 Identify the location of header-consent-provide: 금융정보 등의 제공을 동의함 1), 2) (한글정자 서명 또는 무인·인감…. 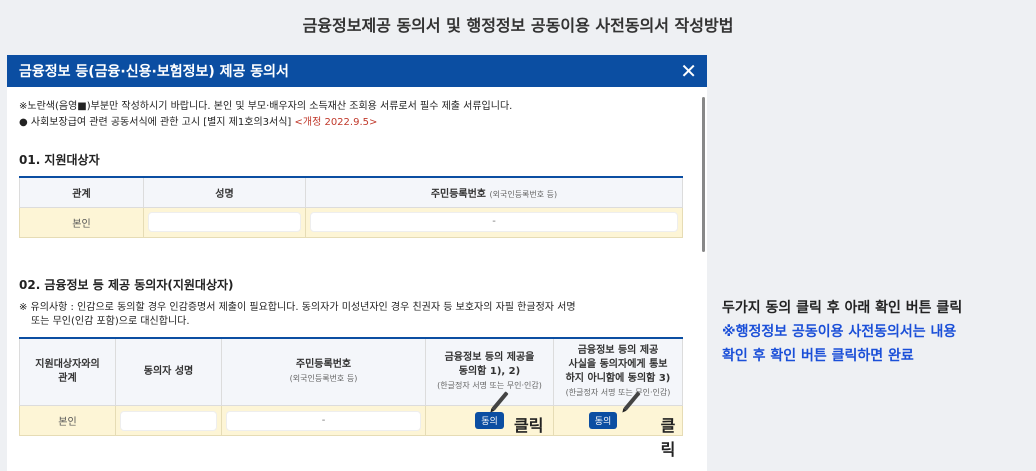
(489, 371).